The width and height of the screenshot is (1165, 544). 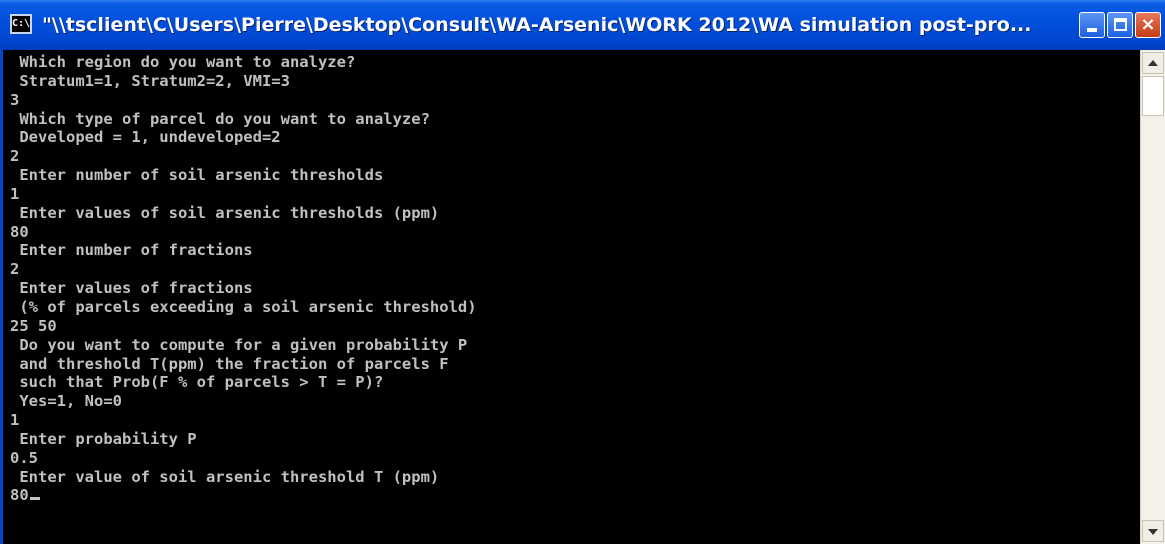 What do you see at coordinates (24, 457) in the screenshot?
I see `console-line: 0.5` at bounding box center [24, 457].